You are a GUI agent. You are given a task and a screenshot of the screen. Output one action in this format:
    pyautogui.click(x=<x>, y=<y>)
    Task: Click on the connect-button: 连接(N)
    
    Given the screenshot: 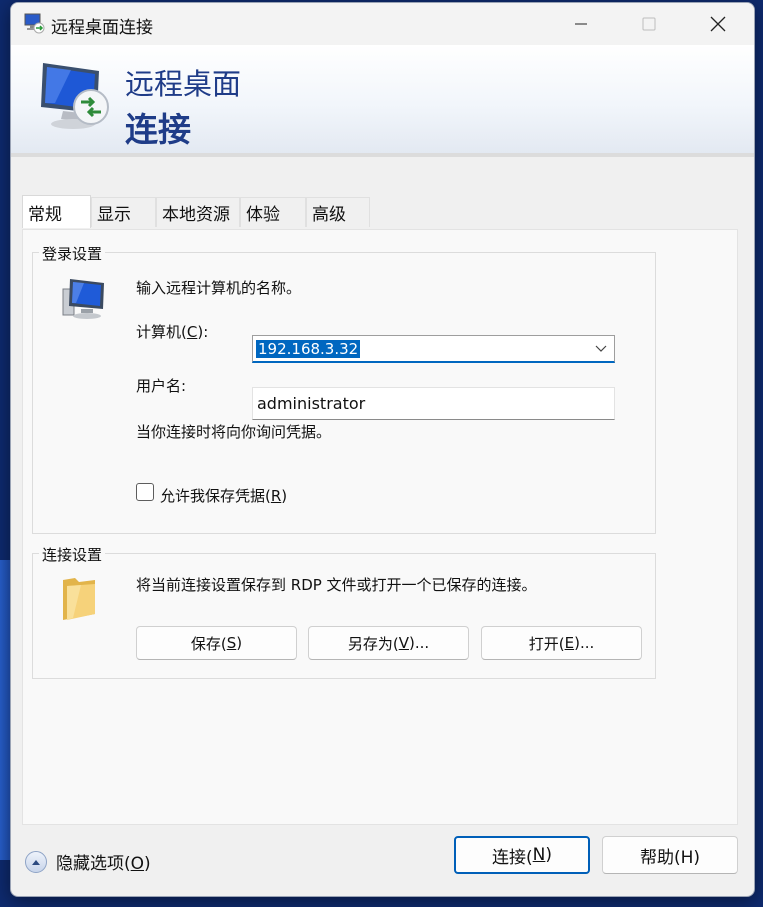 What is the action you would take?
    pyautogui.click(x=522, y=855)
    